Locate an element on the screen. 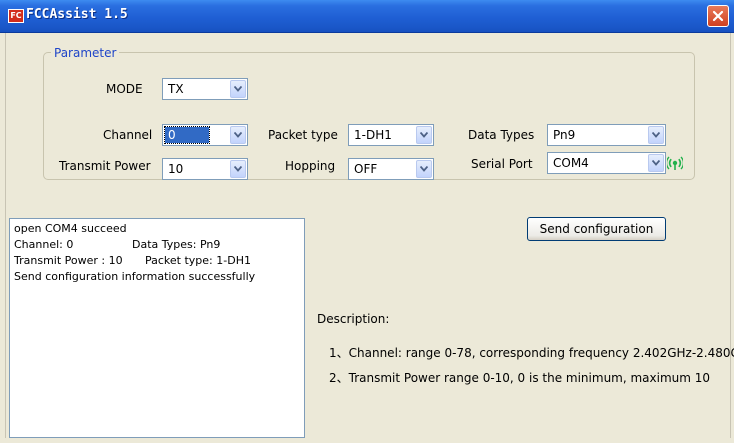 The width and height of the screenshot is (734, 443). mode-dropdown-arrow is located at coordinates (238, 89).